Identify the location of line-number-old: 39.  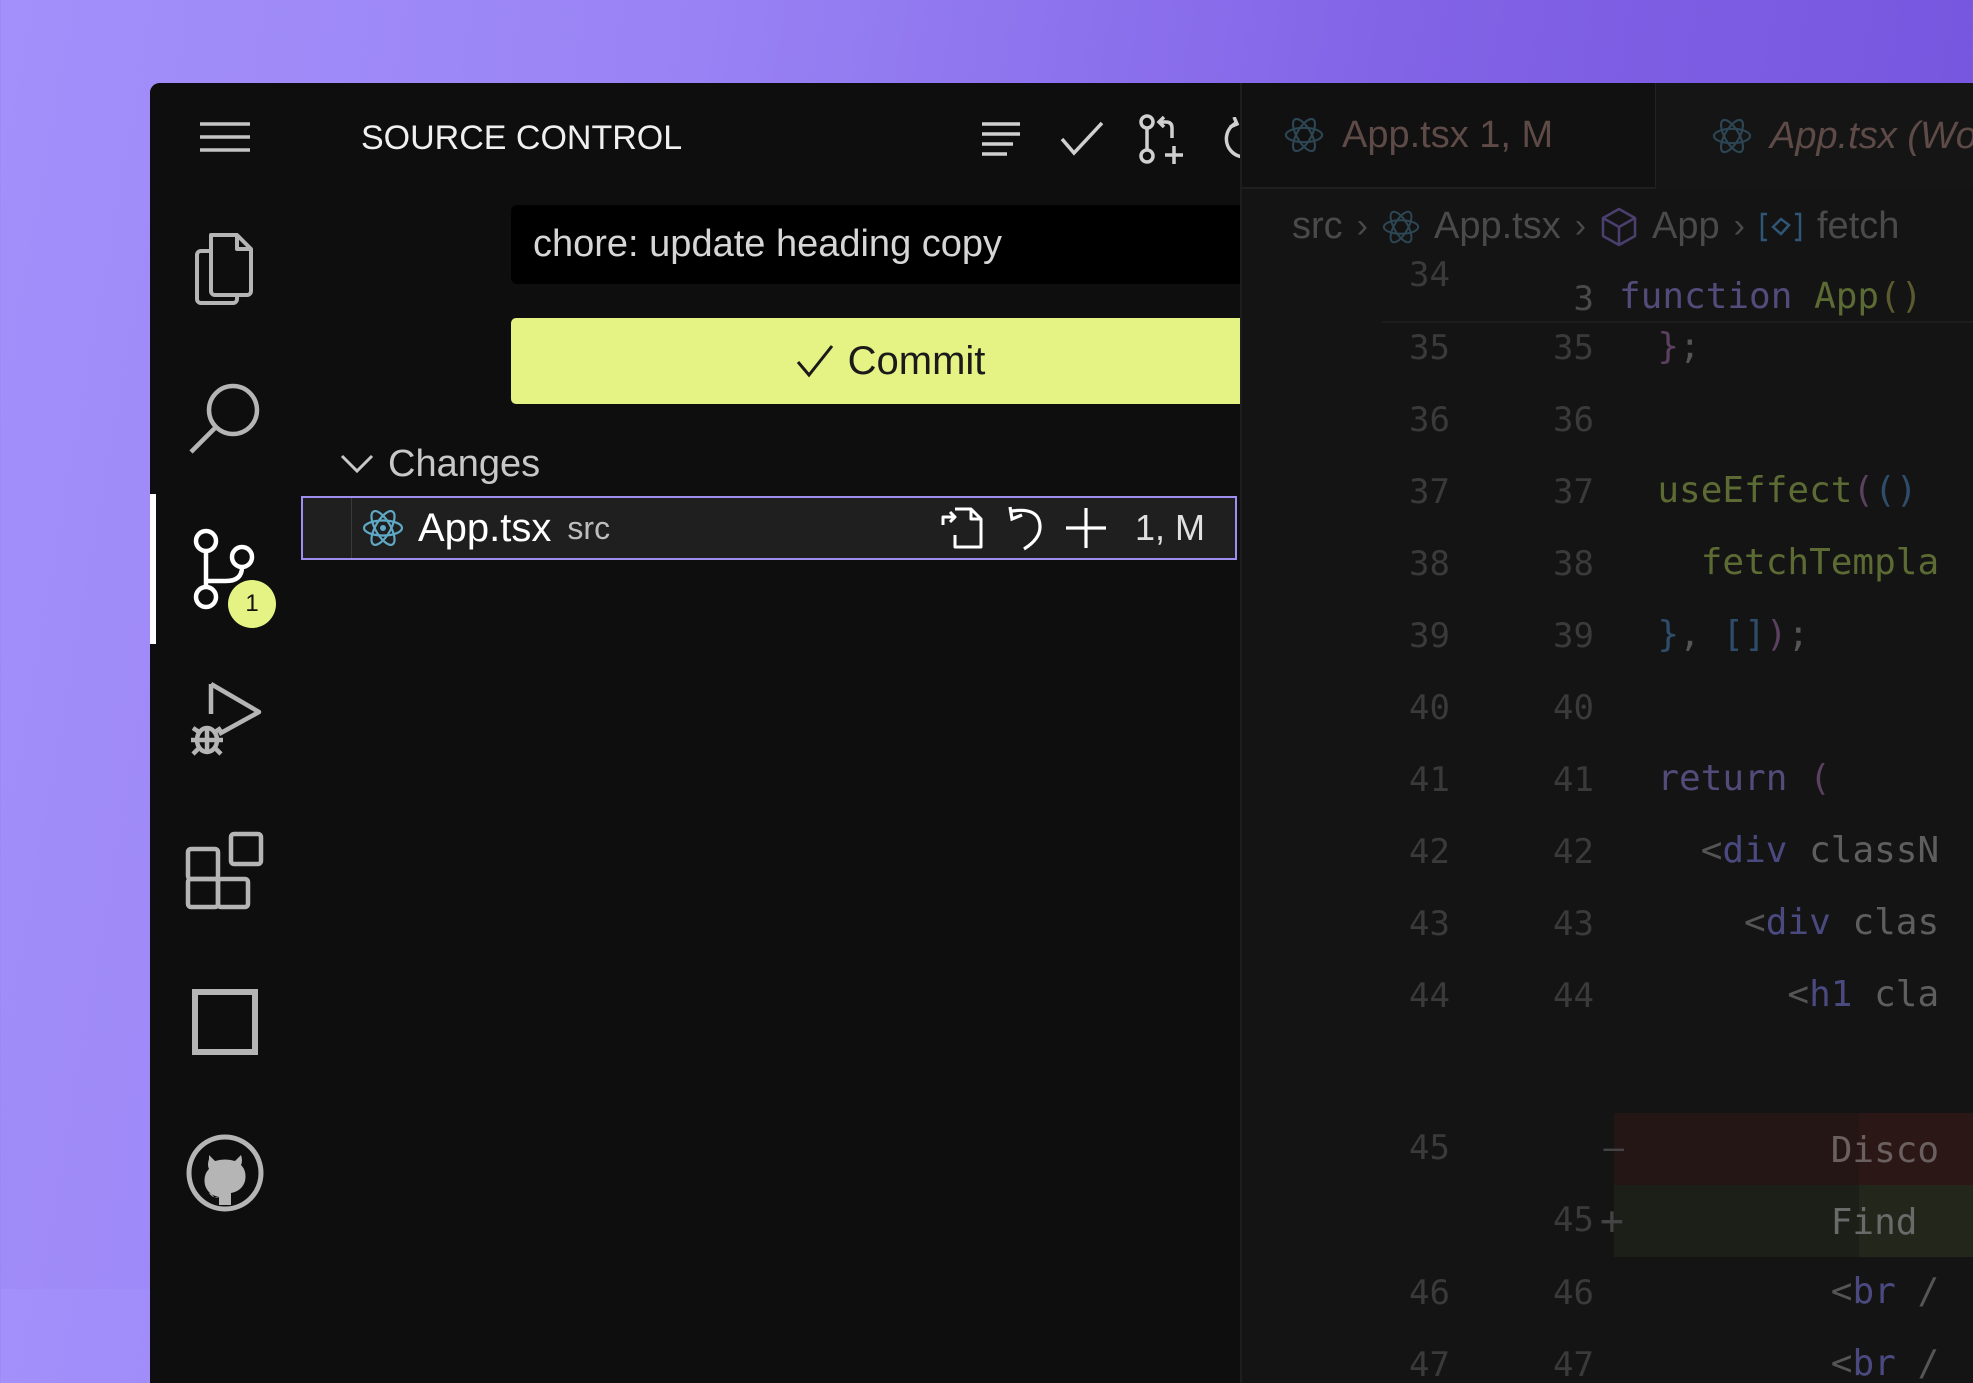
(1429, 636).